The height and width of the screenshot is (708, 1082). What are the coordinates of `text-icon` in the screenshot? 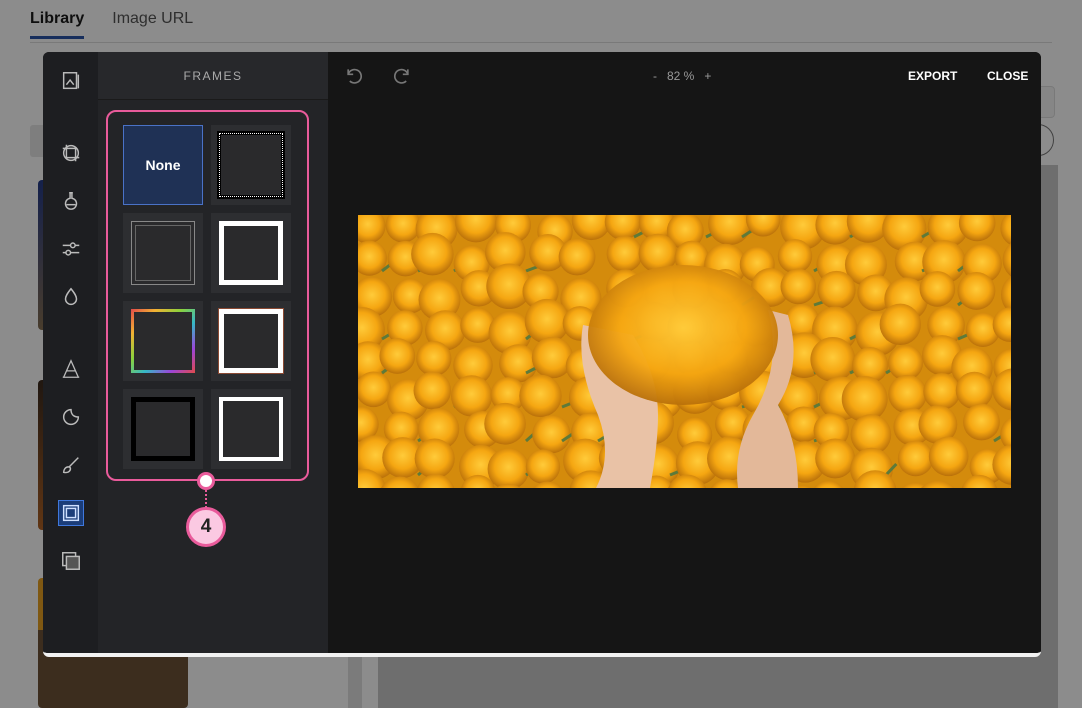 It's located at (71, 369).